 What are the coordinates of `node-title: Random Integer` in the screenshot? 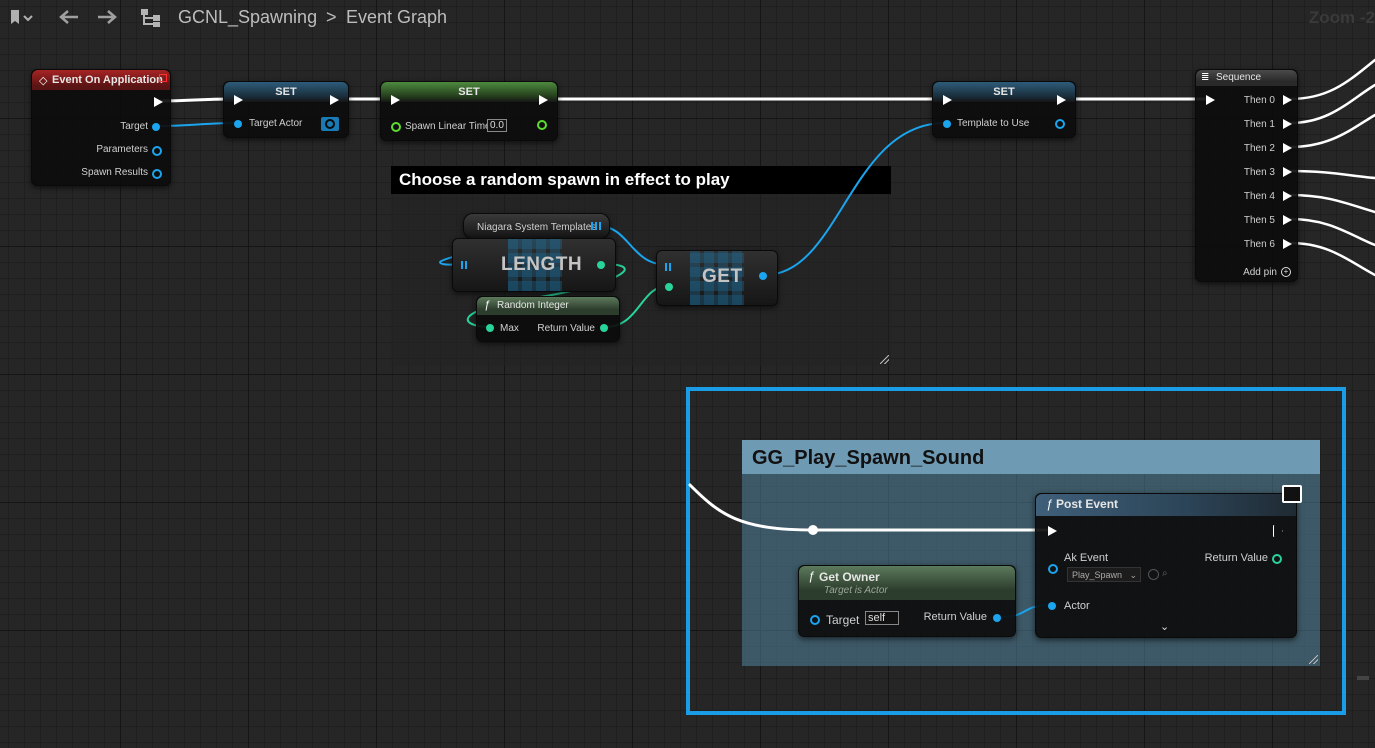 It's located at (548, 306).